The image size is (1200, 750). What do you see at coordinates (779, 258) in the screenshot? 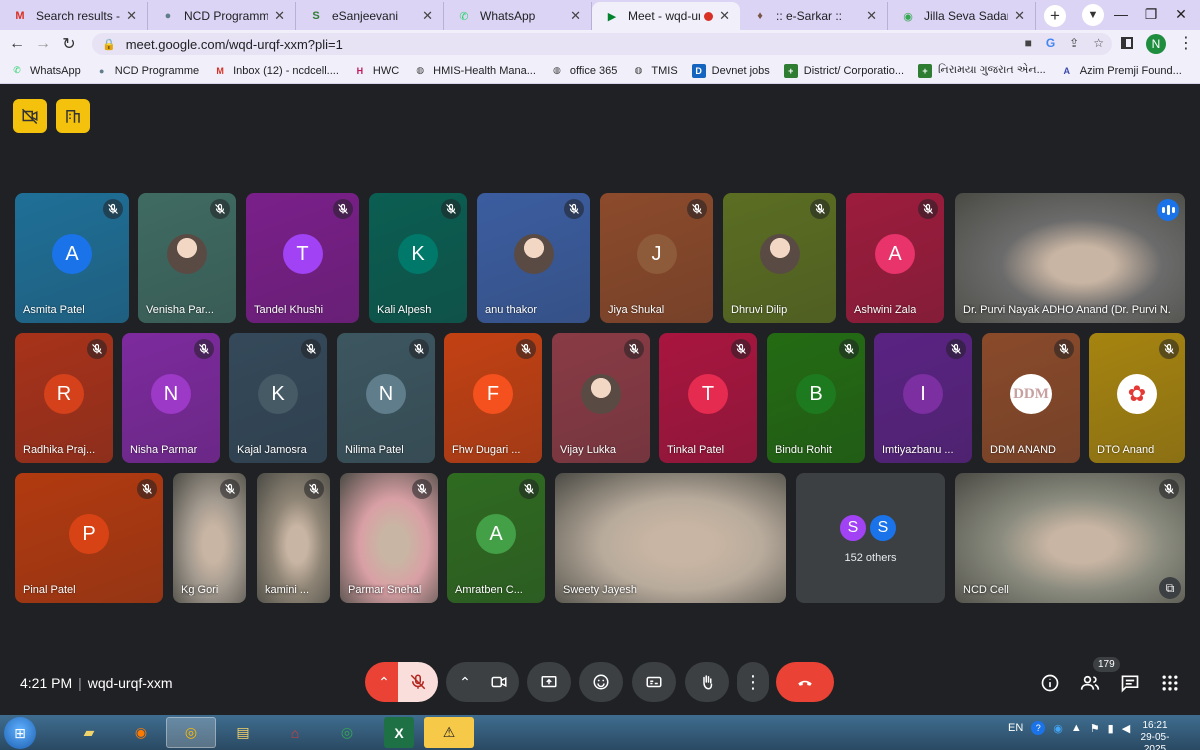
I see `participant-tile: Dhruvi Dilip` at bounding box center [779, 258].